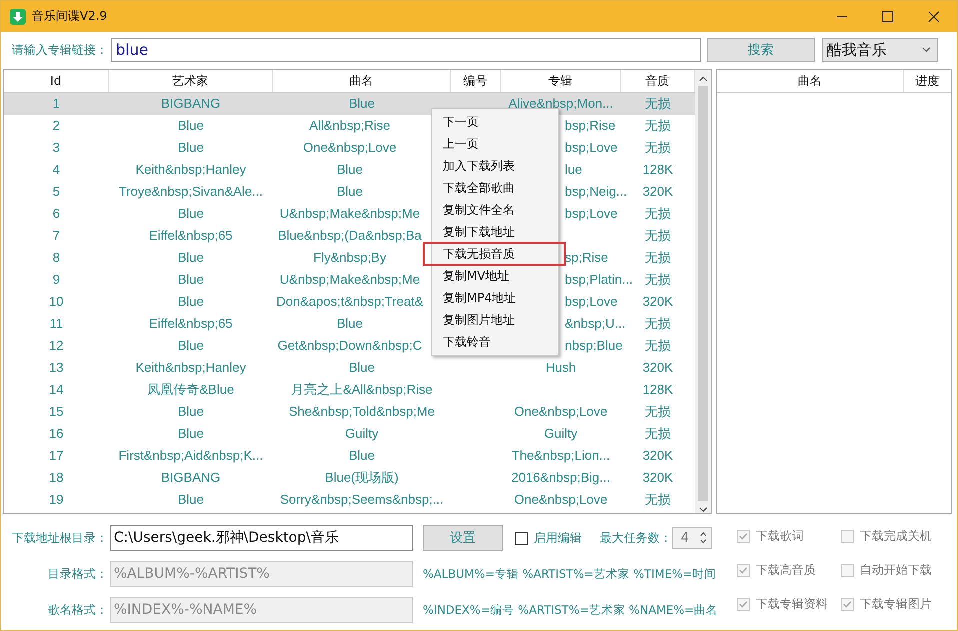  I want to click on table-cell: 9, so click(56, 279).